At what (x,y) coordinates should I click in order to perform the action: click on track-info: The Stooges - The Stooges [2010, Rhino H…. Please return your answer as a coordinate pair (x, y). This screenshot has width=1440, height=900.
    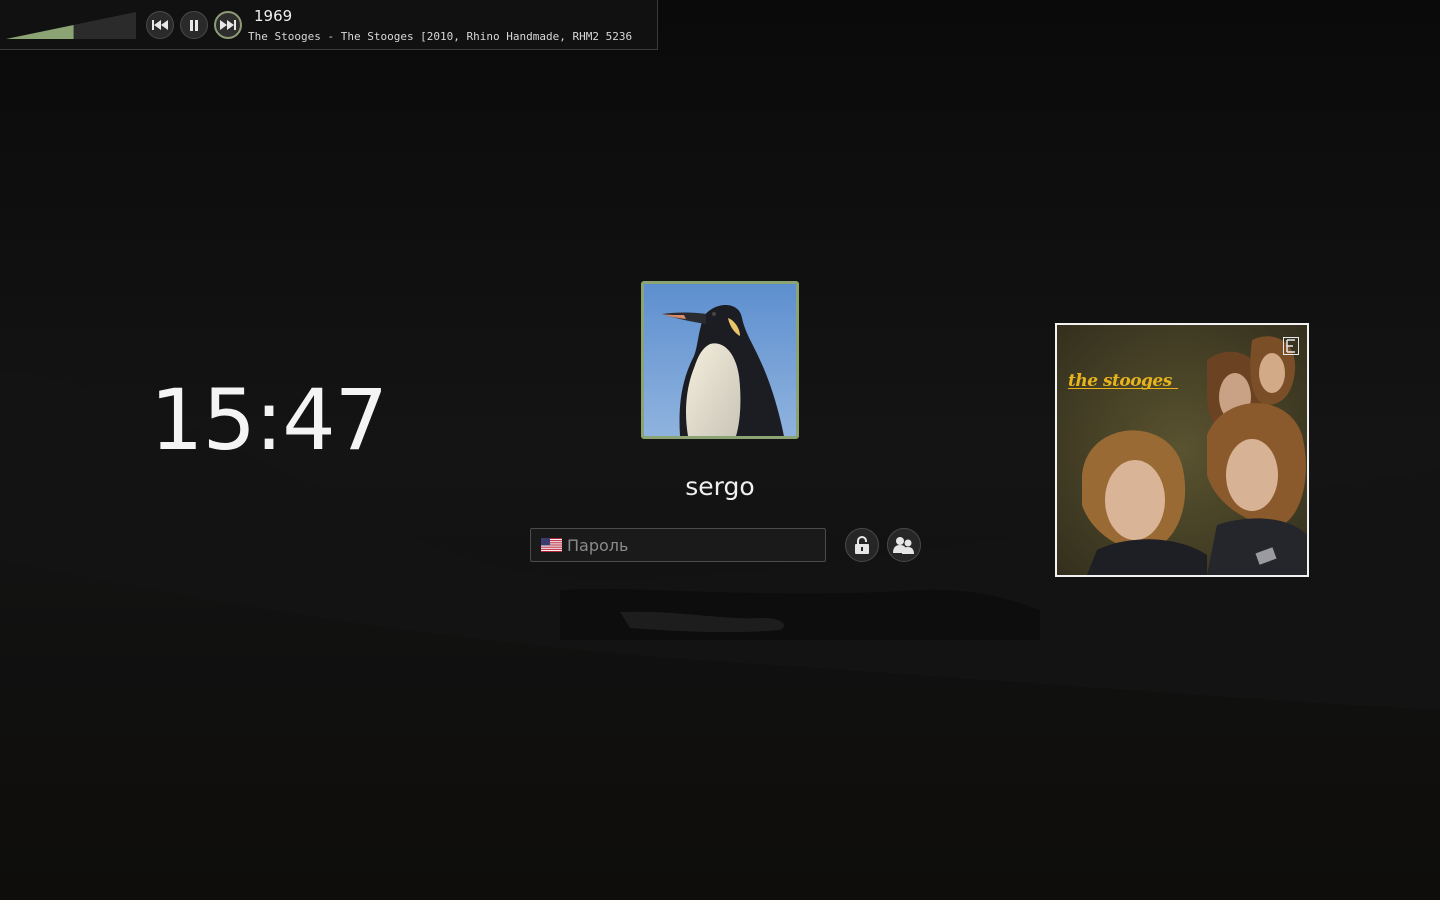
    Looking at the image, I should click on (440, 36).